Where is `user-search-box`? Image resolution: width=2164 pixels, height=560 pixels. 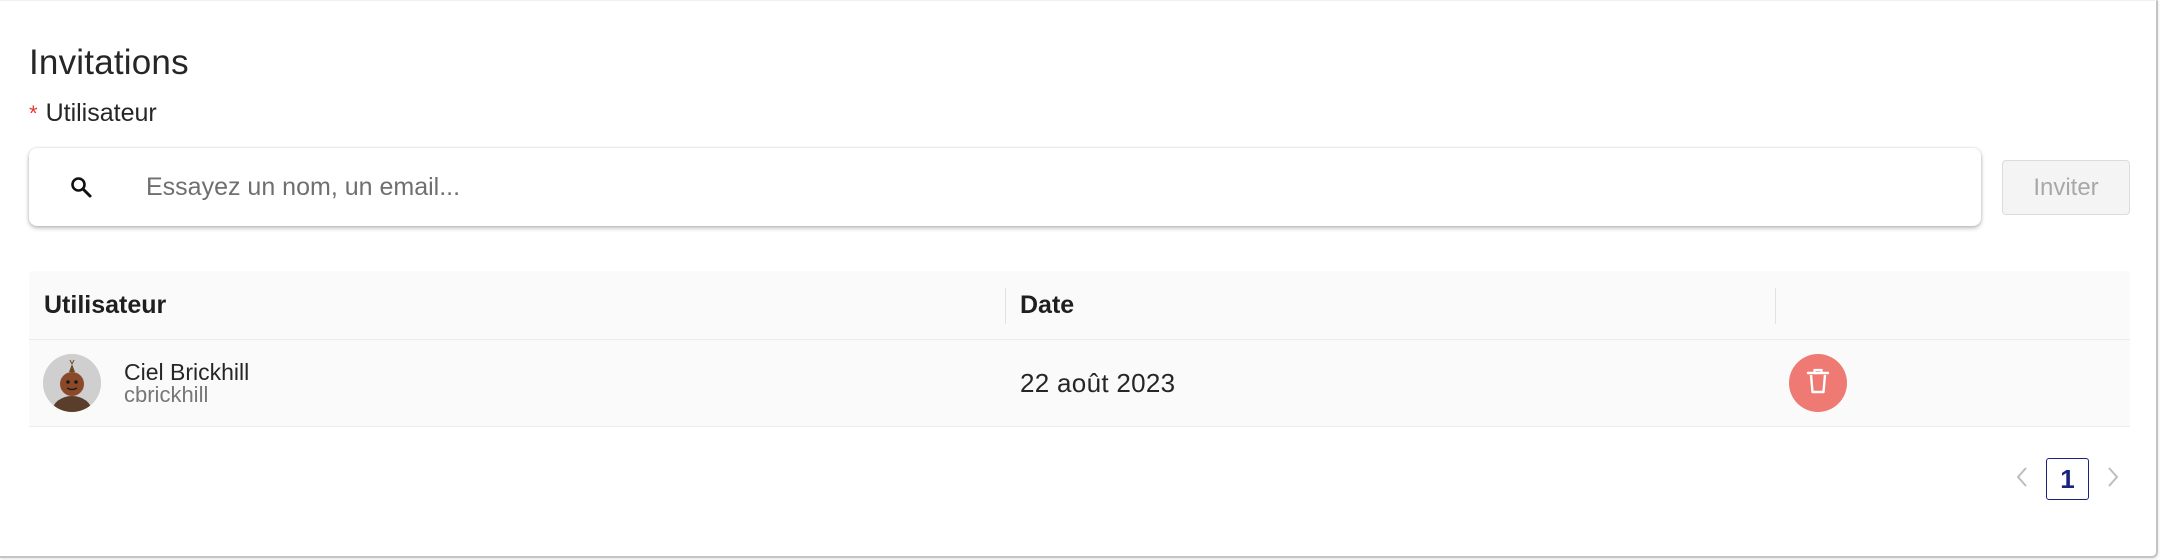 user-search-box is located at coordinates (1005, 187).